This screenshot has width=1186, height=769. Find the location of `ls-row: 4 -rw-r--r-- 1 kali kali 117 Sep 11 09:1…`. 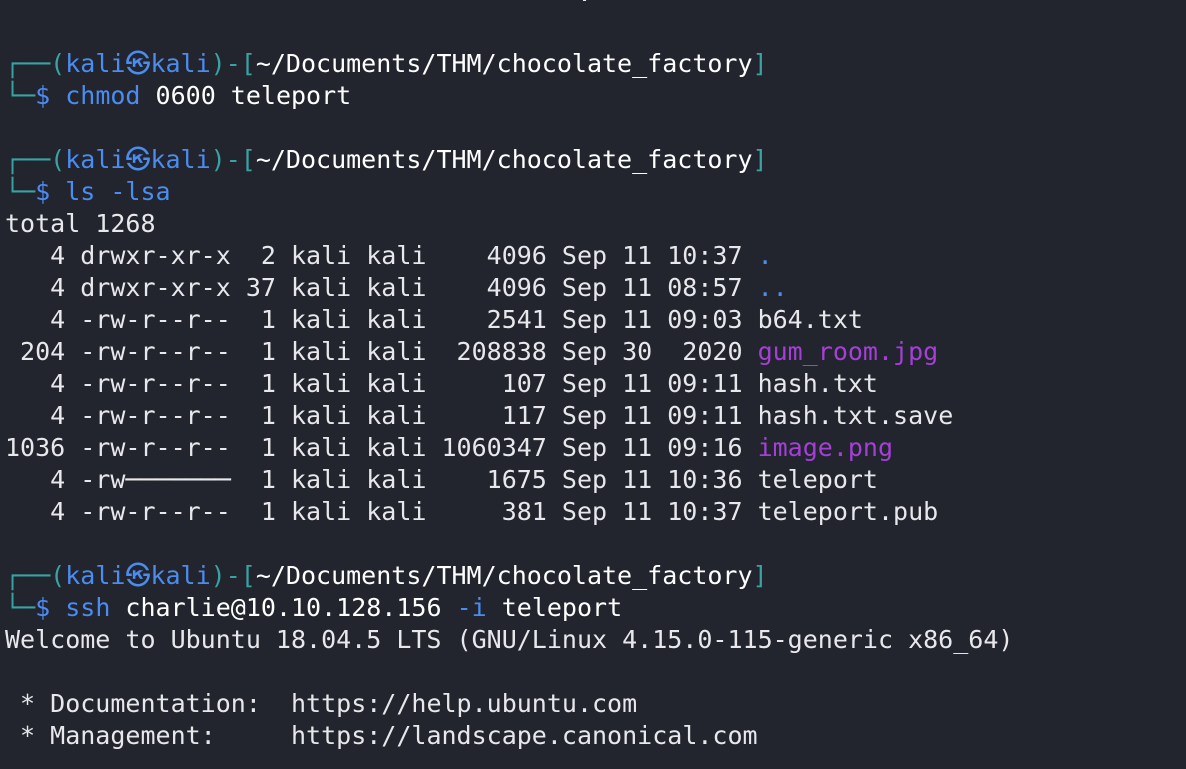

ls-row: 4 -rw-r--r-- 1 kali kali 117 Sep 11 09:1… is located at coordinates (479, 415).